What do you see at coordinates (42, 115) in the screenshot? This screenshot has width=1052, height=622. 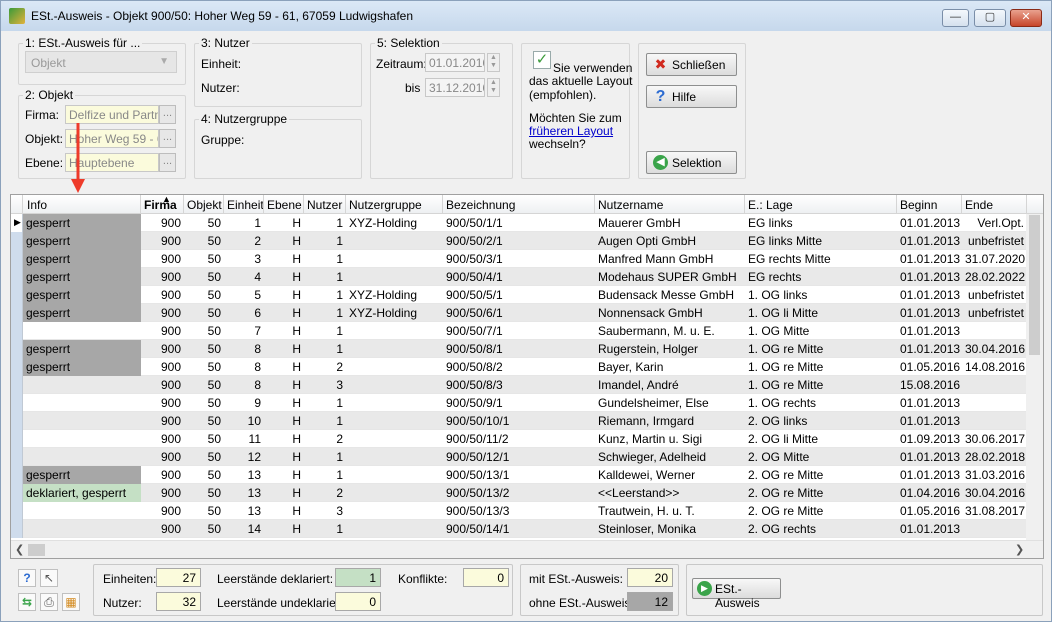 I see `firma-label: Firma:` at bounding box center [42, 115].